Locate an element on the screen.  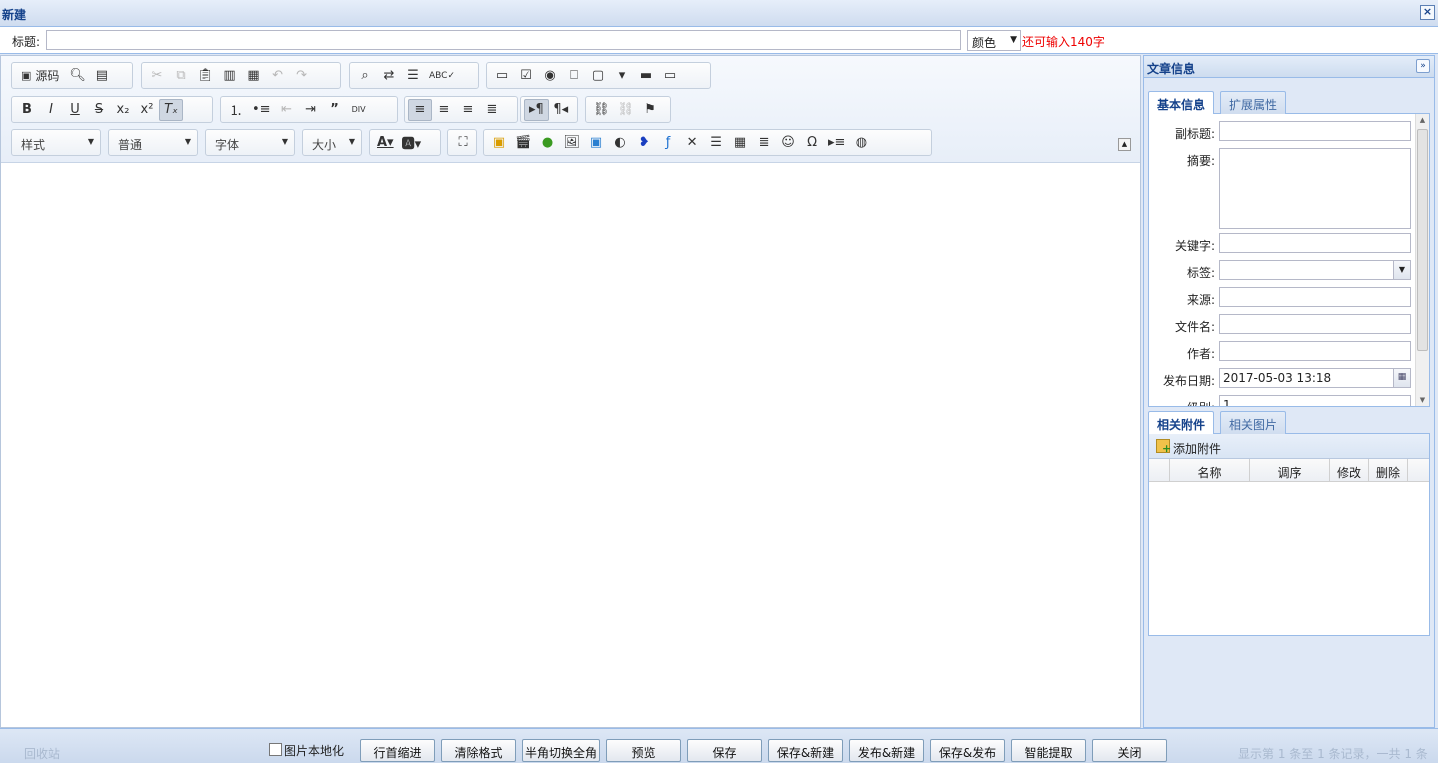
collapse-panel-icon: » is located at coordinates (1423, 66).